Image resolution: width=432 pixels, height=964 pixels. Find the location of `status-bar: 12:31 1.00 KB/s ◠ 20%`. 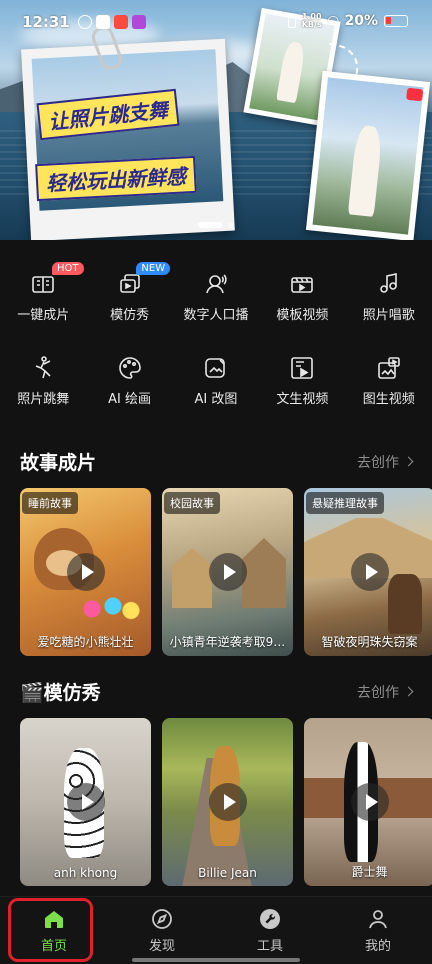

status-bar: 12:31 1.00 KB/s ◠ 20% is located at coordinates (216, 22).